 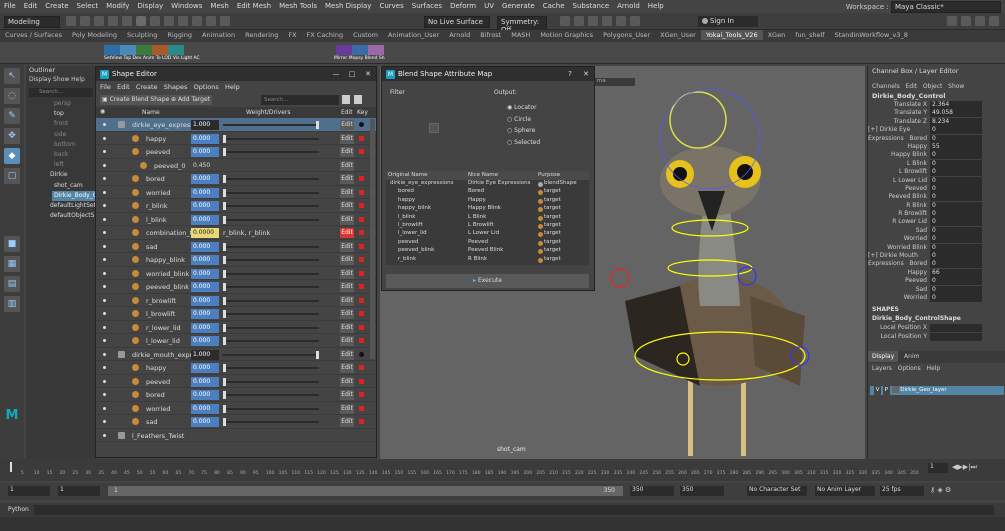 I want to click on shelf-tab: Arnold, so click(x=459, y=35).